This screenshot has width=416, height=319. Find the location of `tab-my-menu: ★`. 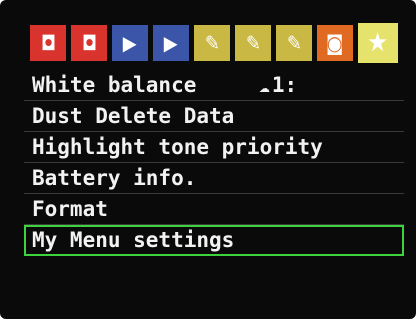

tab-my-menu: ★ is located at coordinates (378, 43).